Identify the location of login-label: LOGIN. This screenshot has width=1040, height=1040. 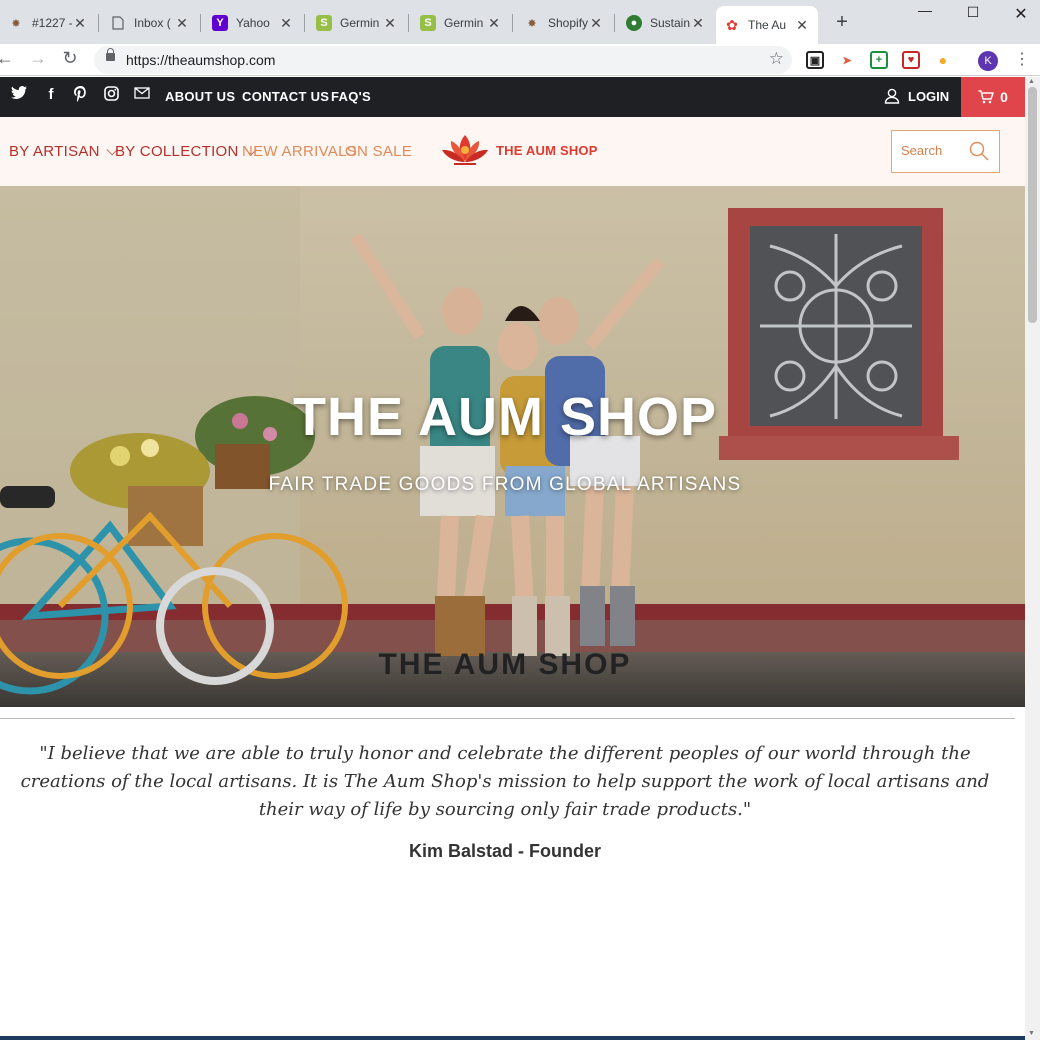
(929, 96).